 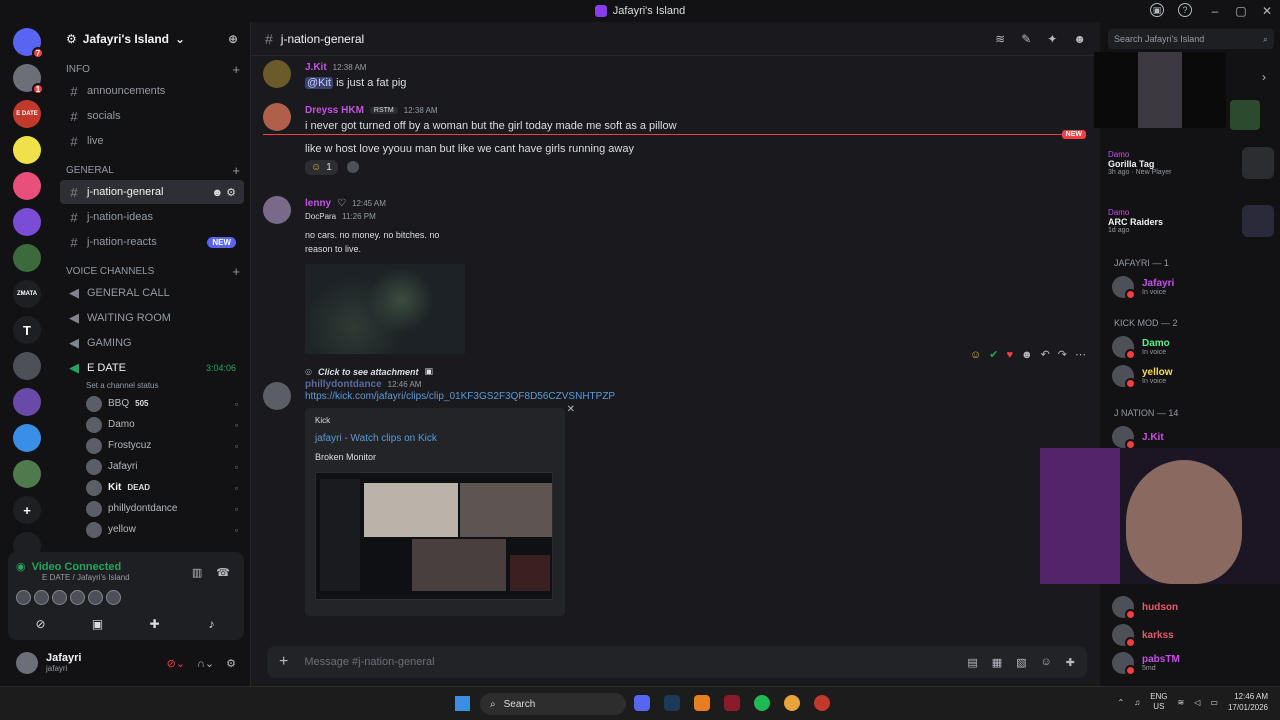 I want to click on member-item: hudson, so click(x=1145, y=608).